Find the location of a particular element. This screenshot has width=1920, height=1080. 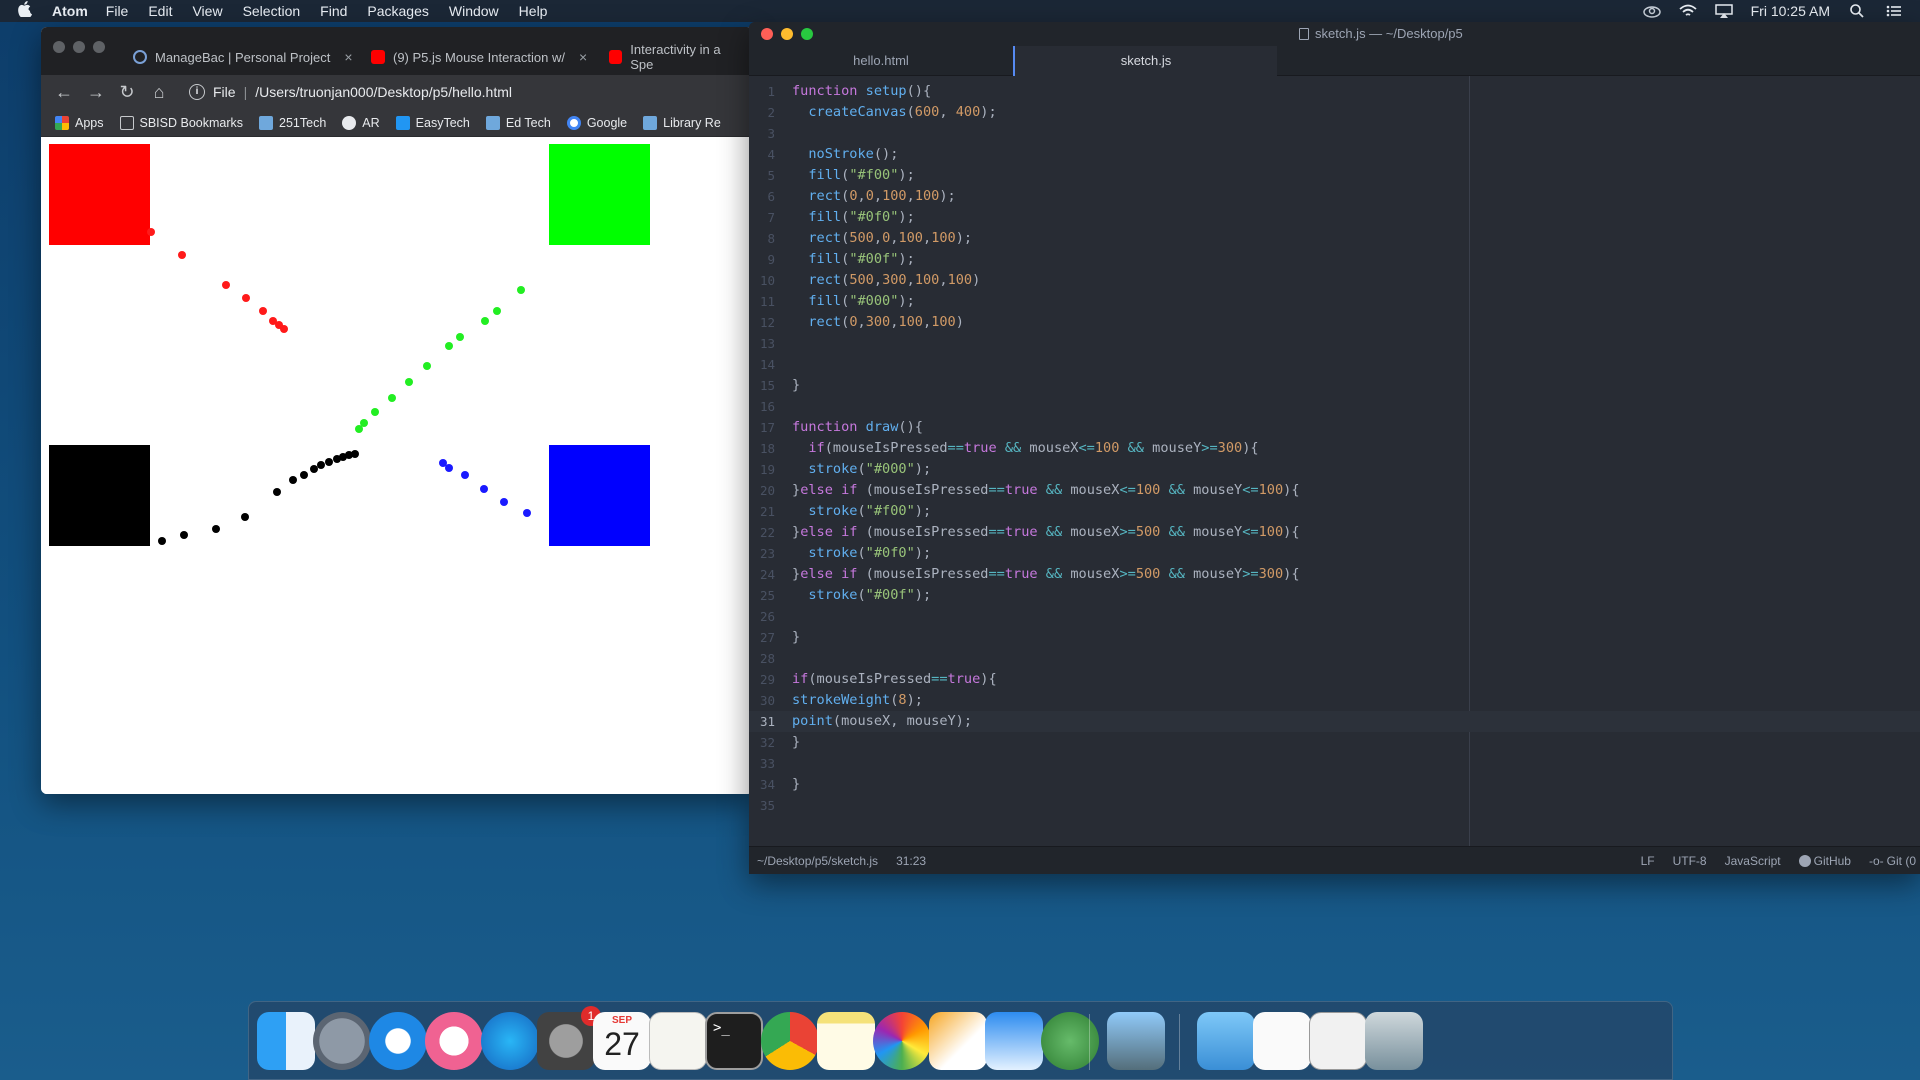

code-text: rect(0,0,100,100); is located at coordinates (873, 196).